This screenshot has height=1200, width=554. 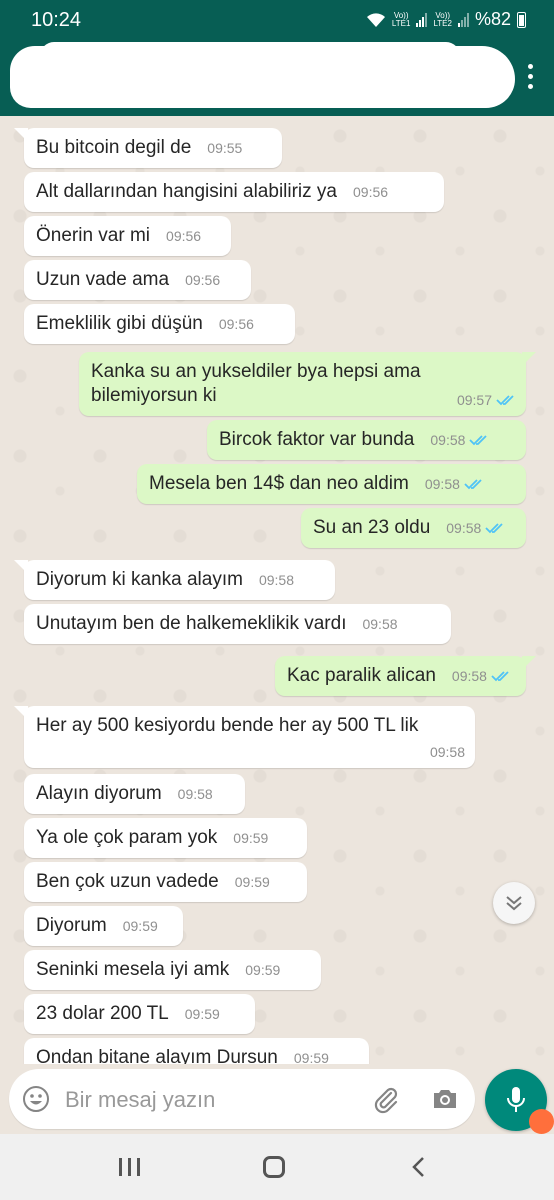 What do you see at coordinates (492, 19) in the screenshot?
I see `battery-percent: %82` at bounding box center [492, 19].